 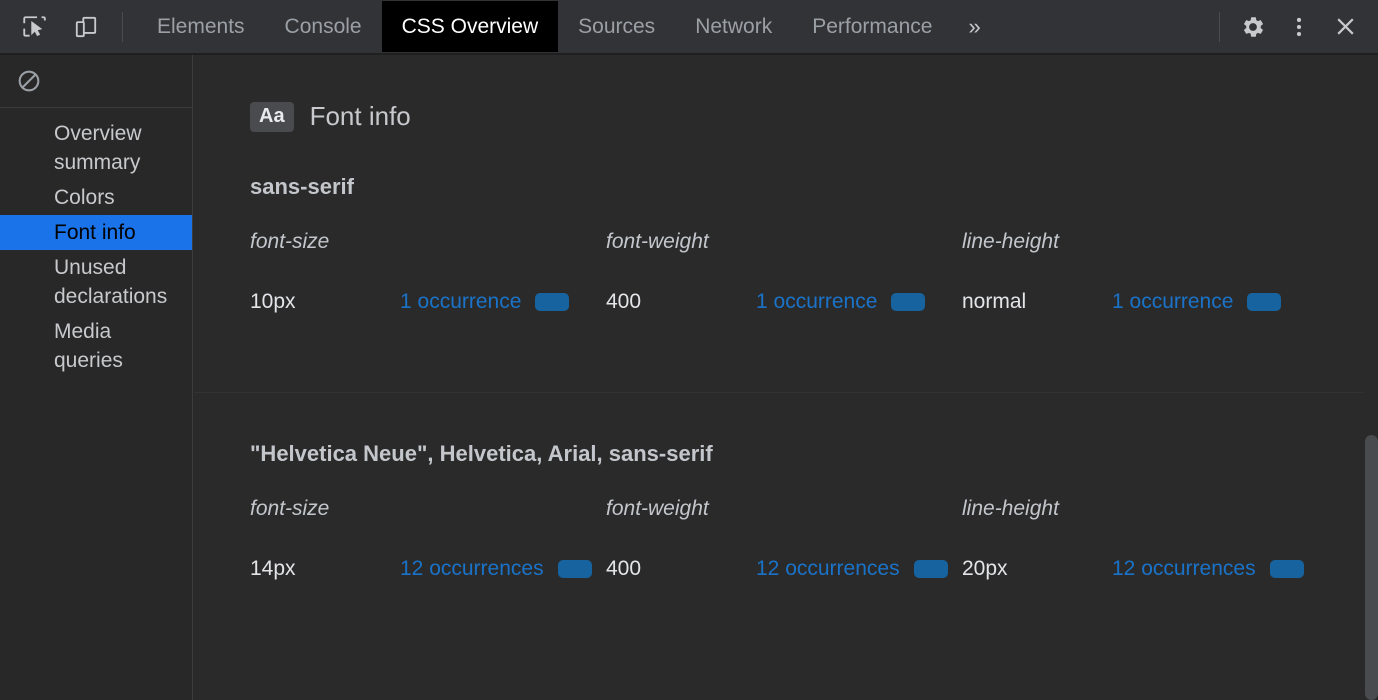 What do you see at coordinates (96, 148) in the screenshot?
I see `sidebar-item-overview-summary: Overview summary` at bounding box center [96, 148].